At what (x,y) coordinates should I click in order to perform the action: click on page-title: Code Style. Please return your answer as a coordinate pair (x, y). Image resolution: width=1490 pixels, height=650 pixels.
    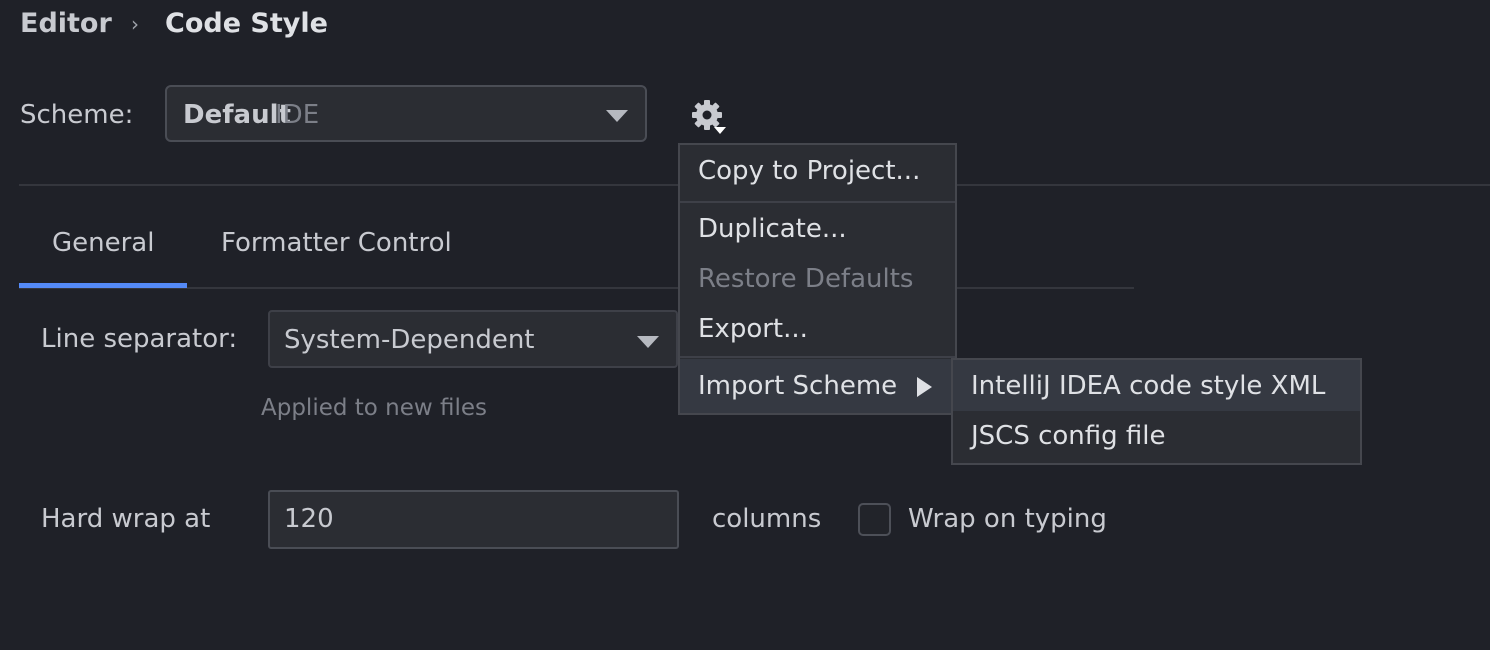
    Looking at the image, I should click on (246, 23).